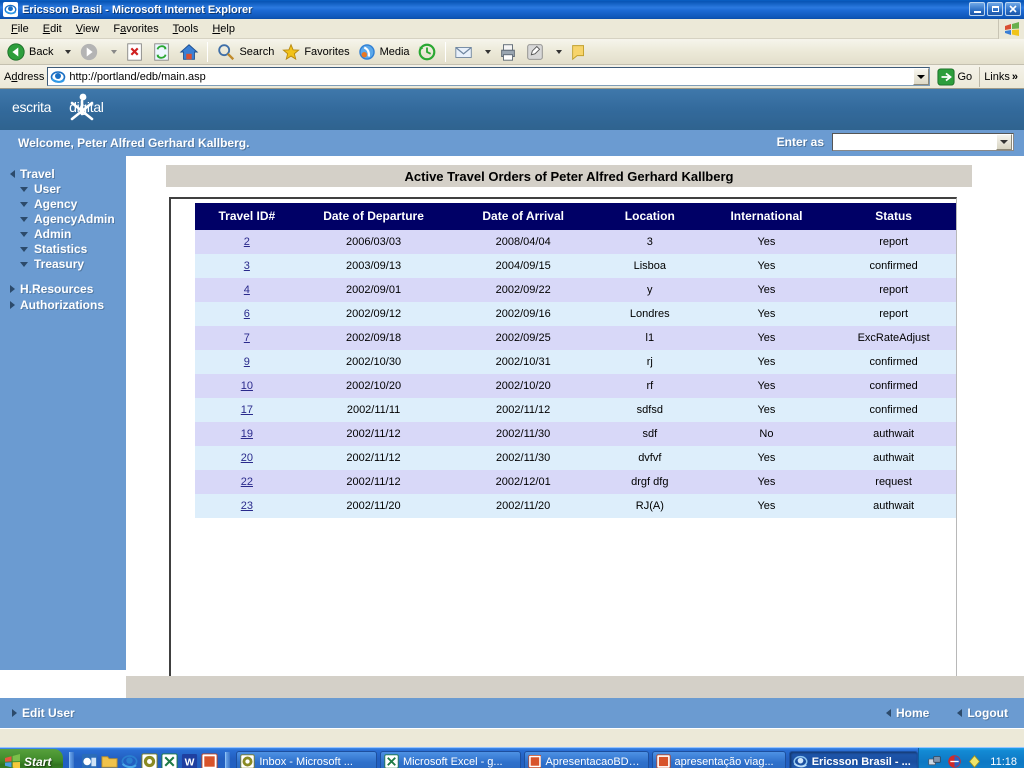 This screenshot has height=768, width=1024. Describe the element at coordinates (189, 760) in the screenshot. I see `word-icon: W` at that location.